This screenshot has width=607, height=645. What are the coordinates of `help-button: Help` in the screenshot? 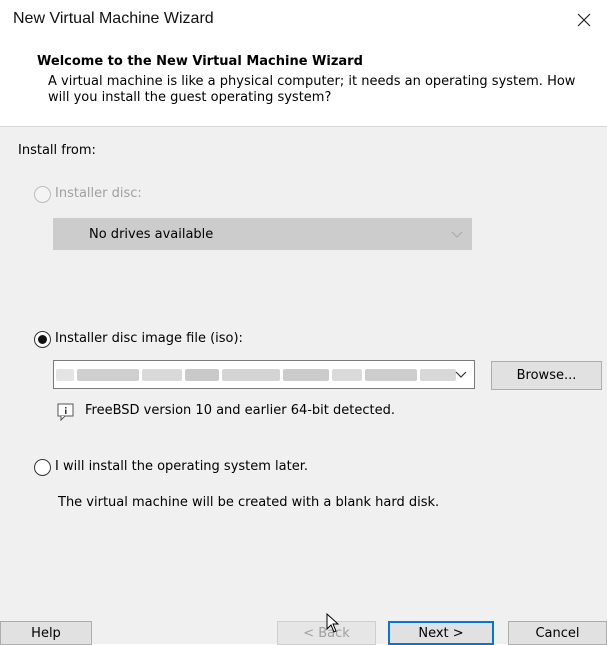 It's located at (46, 633).